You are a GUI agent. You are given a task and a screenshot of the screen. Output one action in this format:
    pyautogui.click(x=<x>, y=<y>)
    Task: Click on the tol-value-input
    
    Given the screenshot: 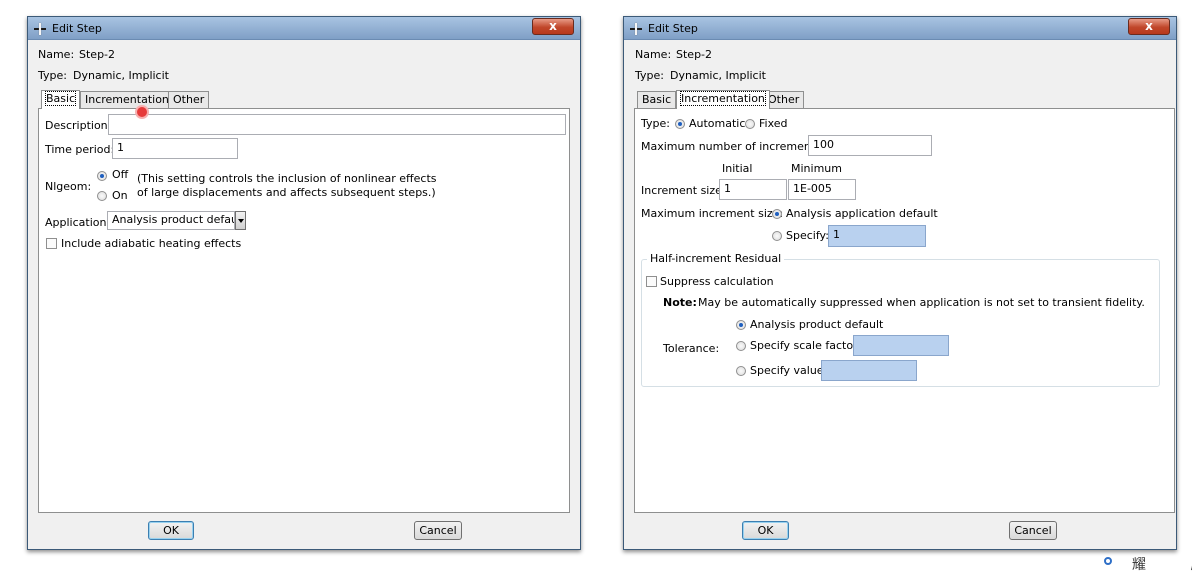 What is the action you would take?
    pyautogui.click(x=869, y=370)
    